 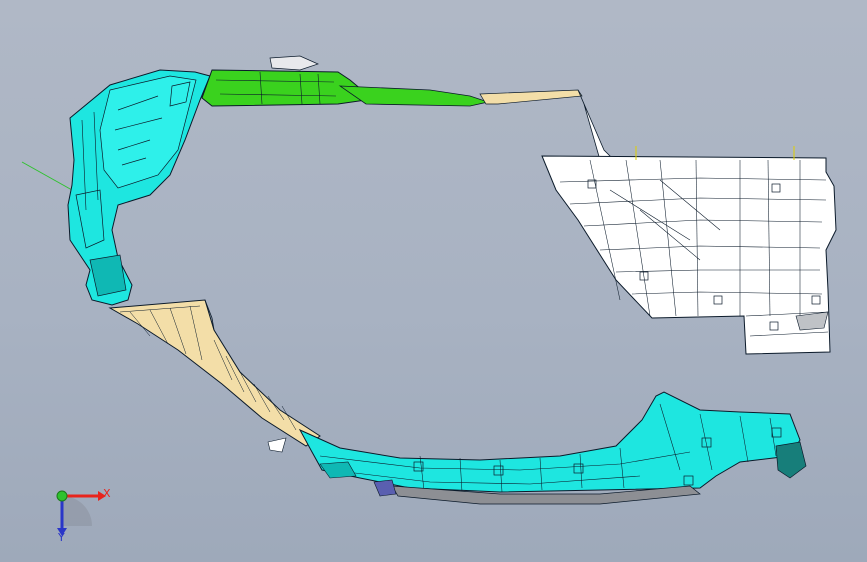 I want to click on roof-rail-trim, so click(x=407, y=108).